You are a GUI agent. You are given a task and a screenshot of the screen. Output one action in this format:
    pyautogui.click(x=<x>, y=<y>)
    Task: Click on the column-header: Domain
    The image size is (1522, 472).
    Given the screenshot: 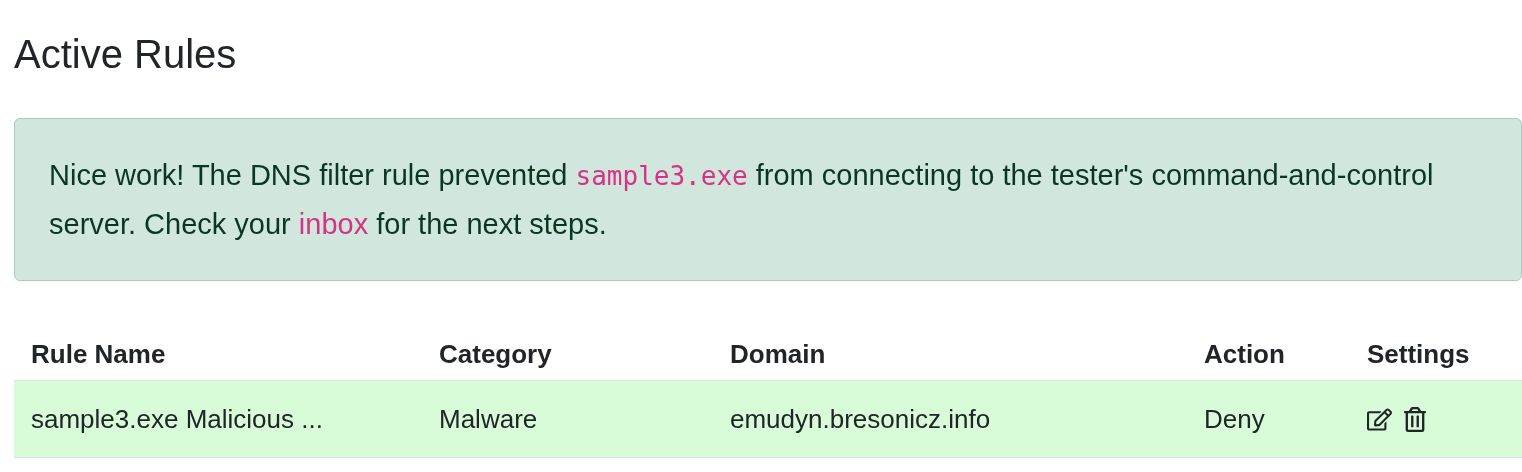 What is the action you would take?
    pyautogui.click(x=778, y=354)
    